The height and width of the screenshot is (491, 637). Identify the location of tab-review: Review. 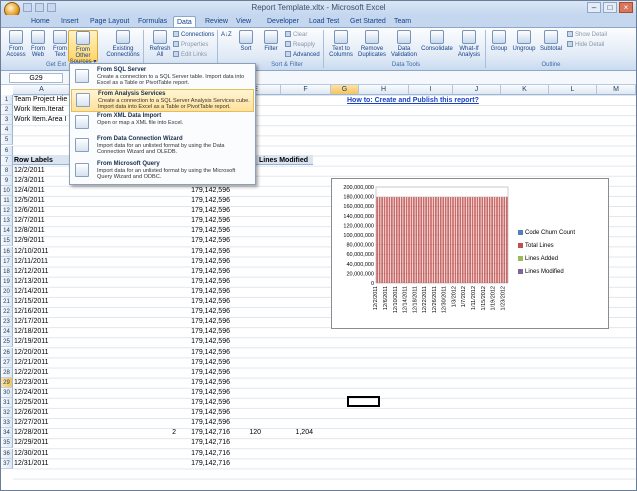
(216, 21).